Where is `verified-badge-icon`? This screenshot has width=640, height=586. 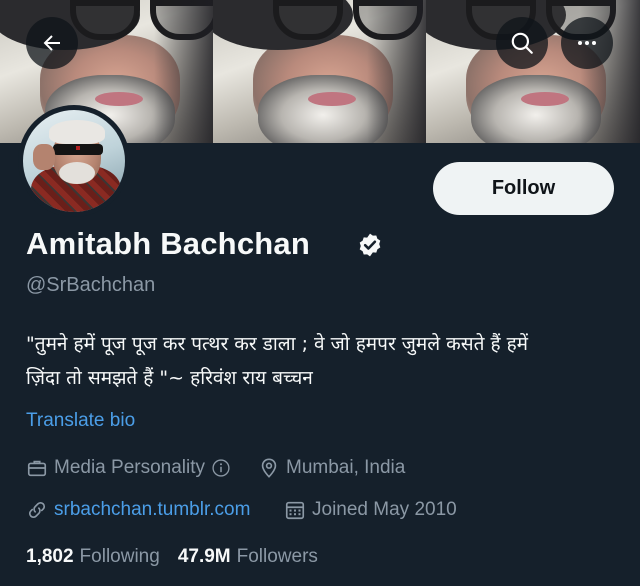 verified-badge-icon is located at coordinates (370, 245).